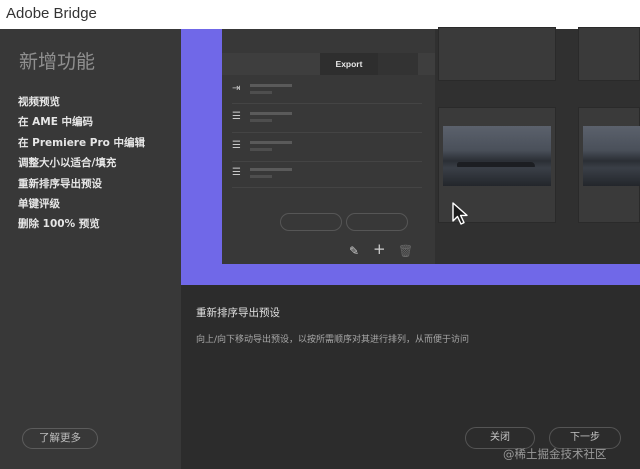 The image size is (640, 469). I want to click on watermark: @稀土掘金技术社区, so click(555, 454).